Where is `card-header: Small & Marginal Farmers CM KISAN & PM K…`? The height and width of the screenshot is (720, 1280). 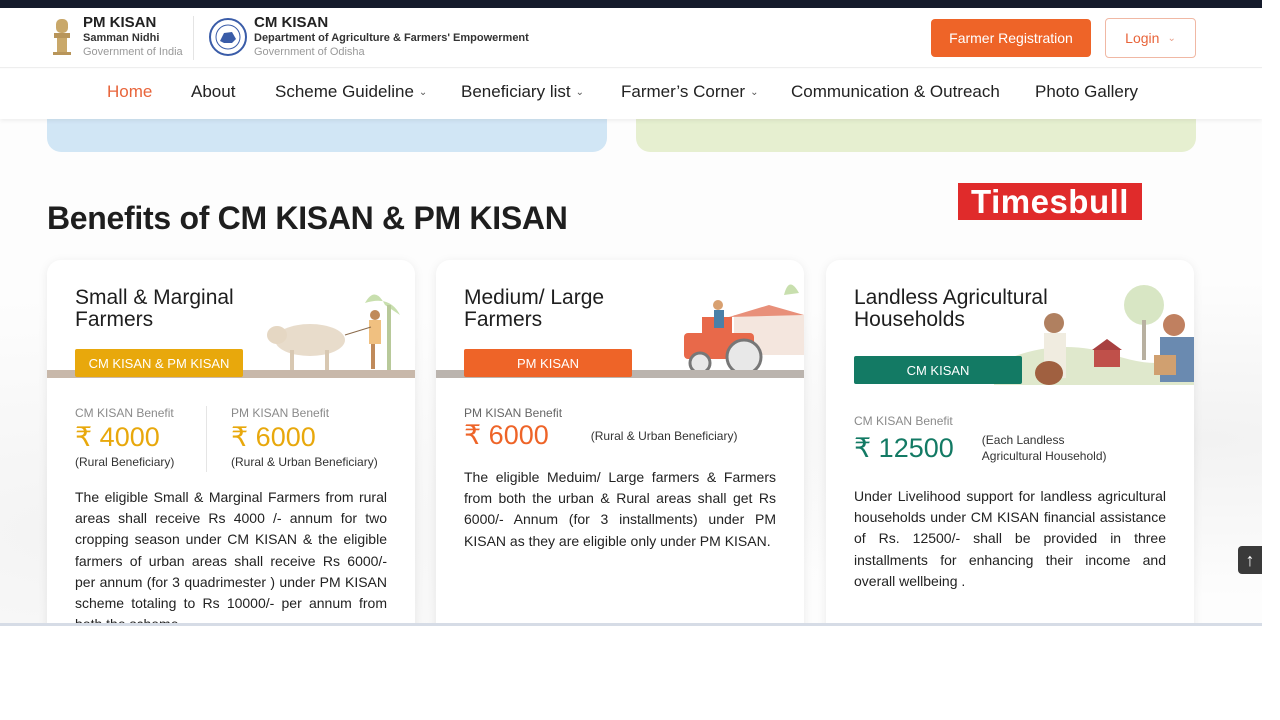 card-header: Small & Marginal Farmers CM KISAN & PM K… is located at coordinates (231, 319).